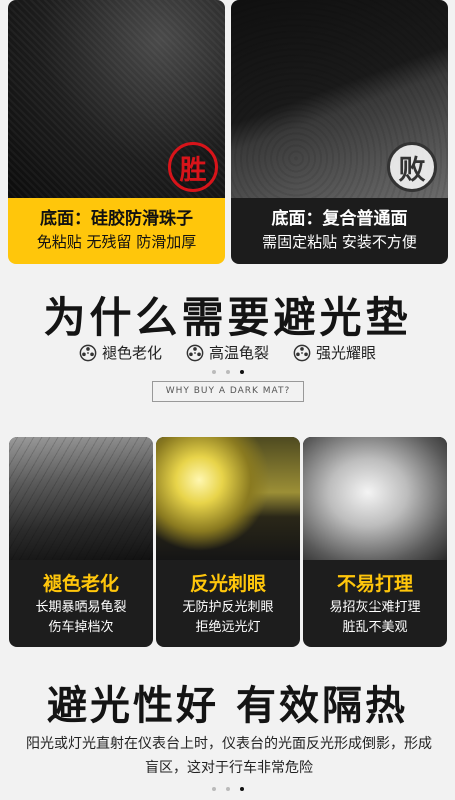  What do you see at coordinates (81, 498) in the screenshot?
I see `cracked-dashboard-photo` at bounding box center [81, 498].